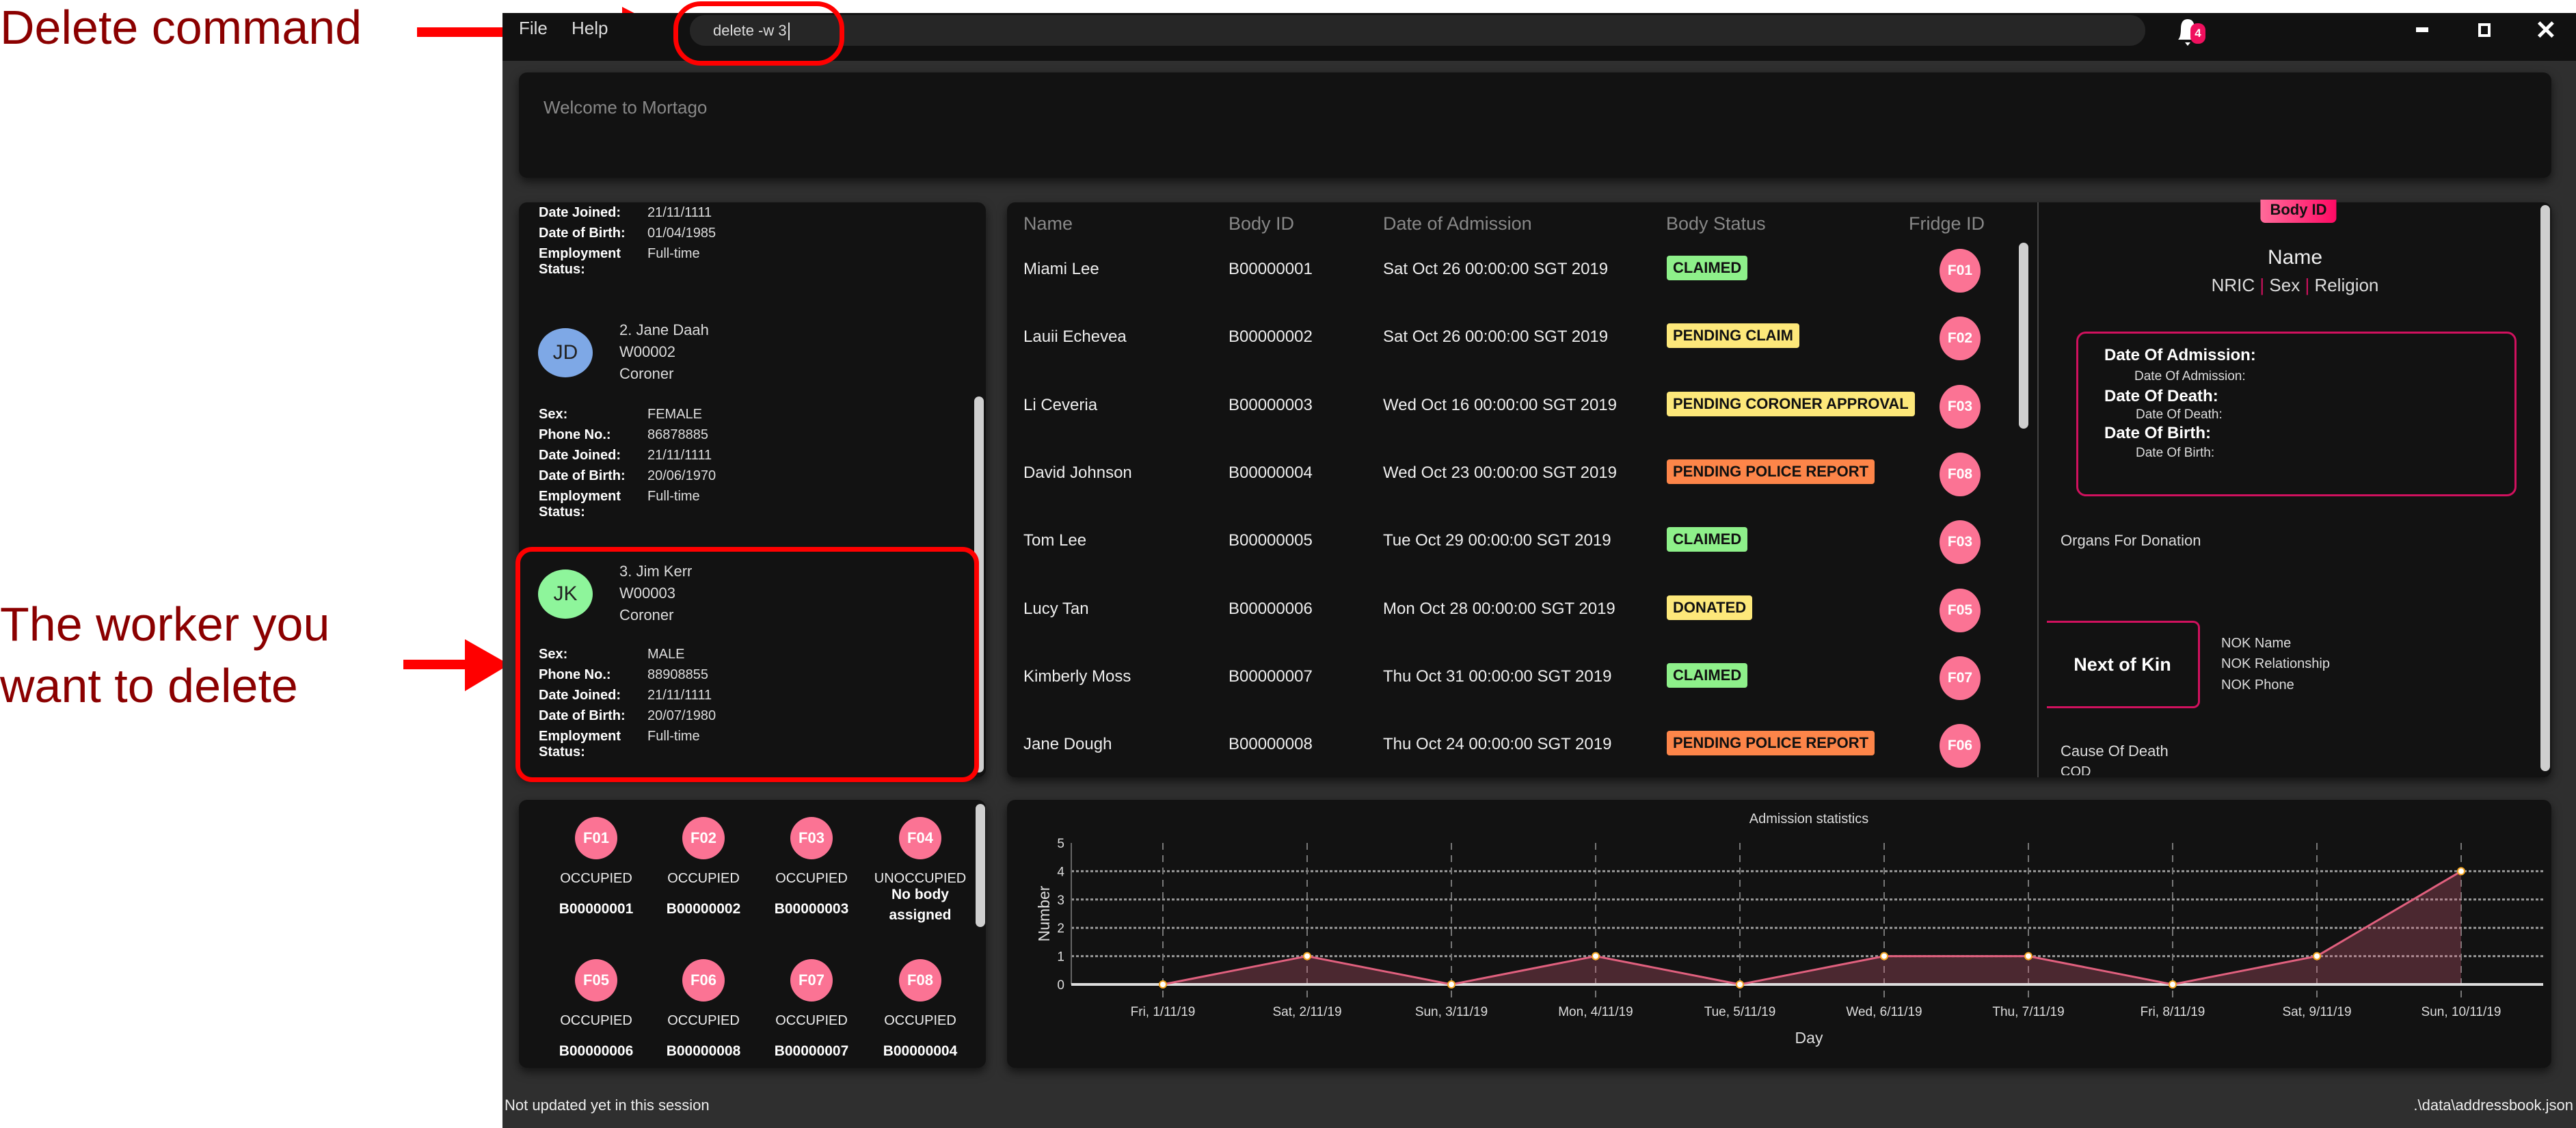 This screenshot has width=2576, height=1128. Describe the element at coordinates (1809, 819) in the screenshot. I see `chart-title: Admission statistics` at that location.